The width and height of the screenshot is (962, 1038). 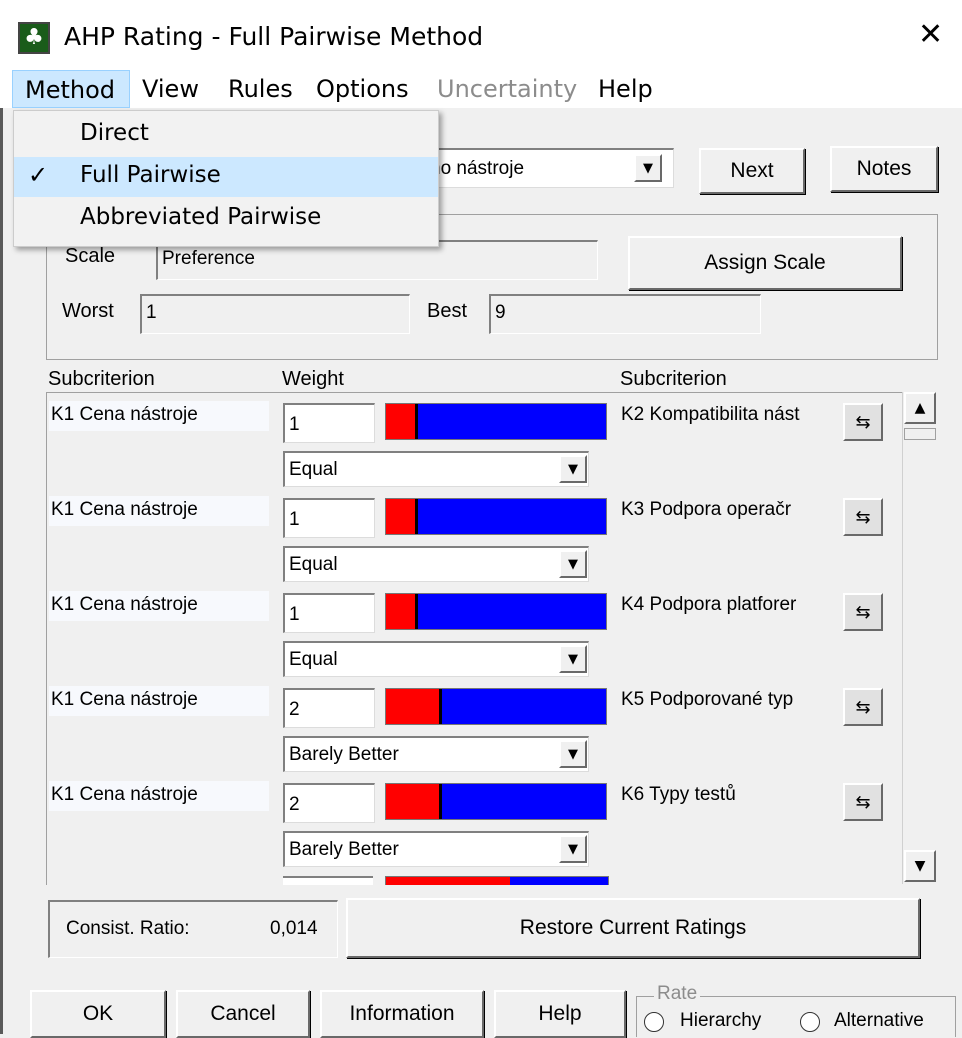 I want to click on partial-row-bar, so click(x=497, y=880).